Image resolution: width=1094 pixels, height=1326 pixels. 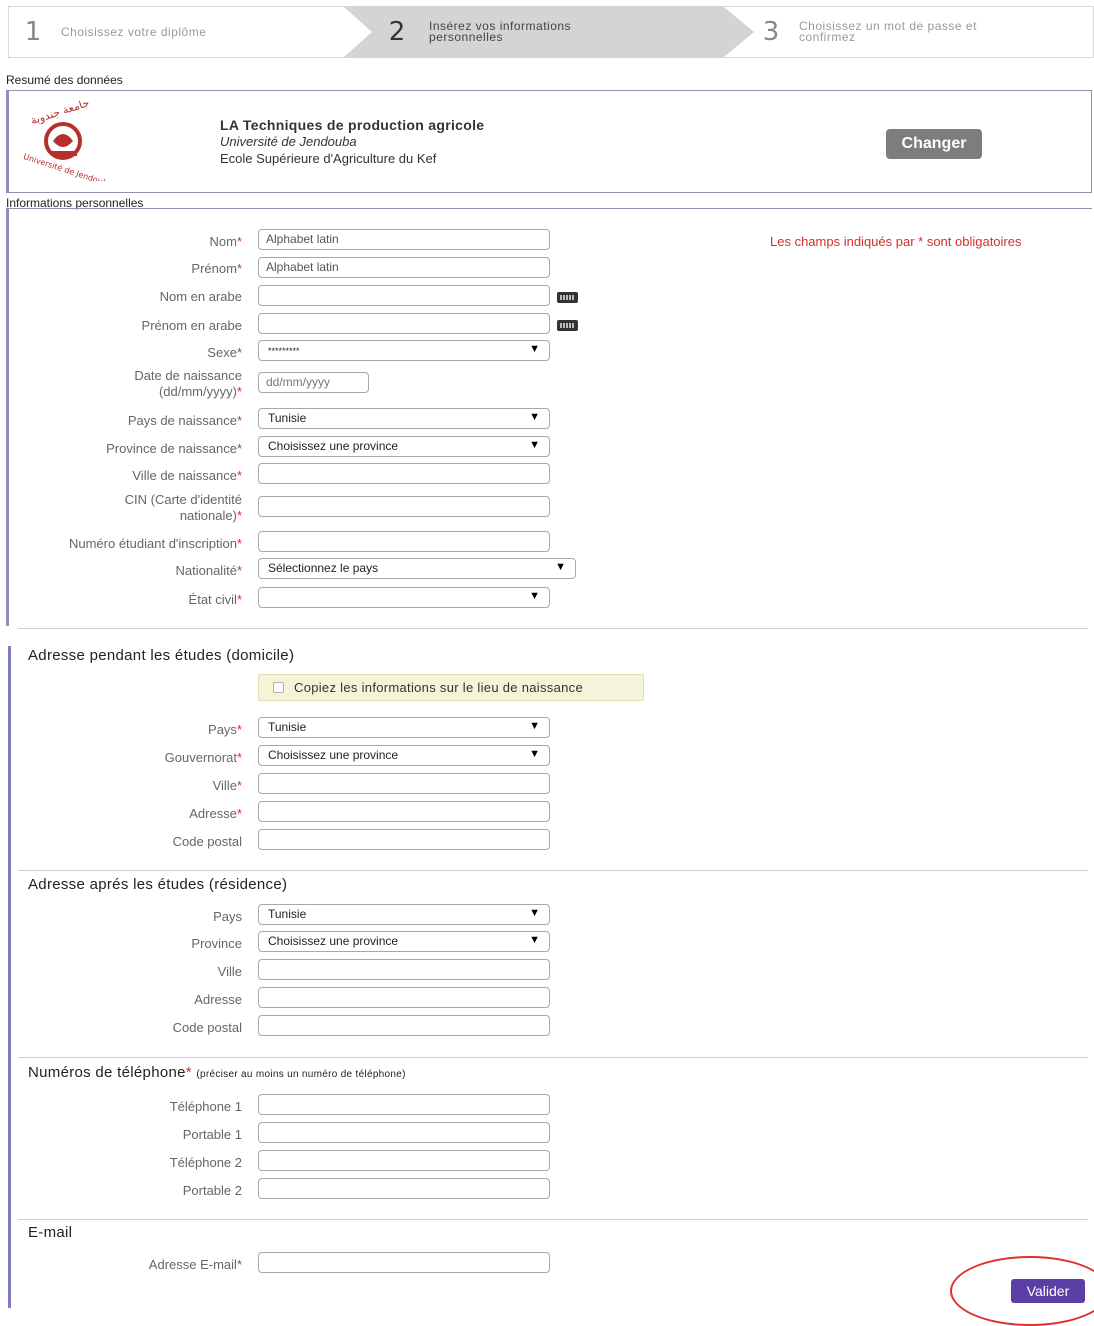 What do you see at coordinates (207, 1027) in the screenshot?
I see `label-code-postal-residence: Code postal` at bounding box center [207, 1027].